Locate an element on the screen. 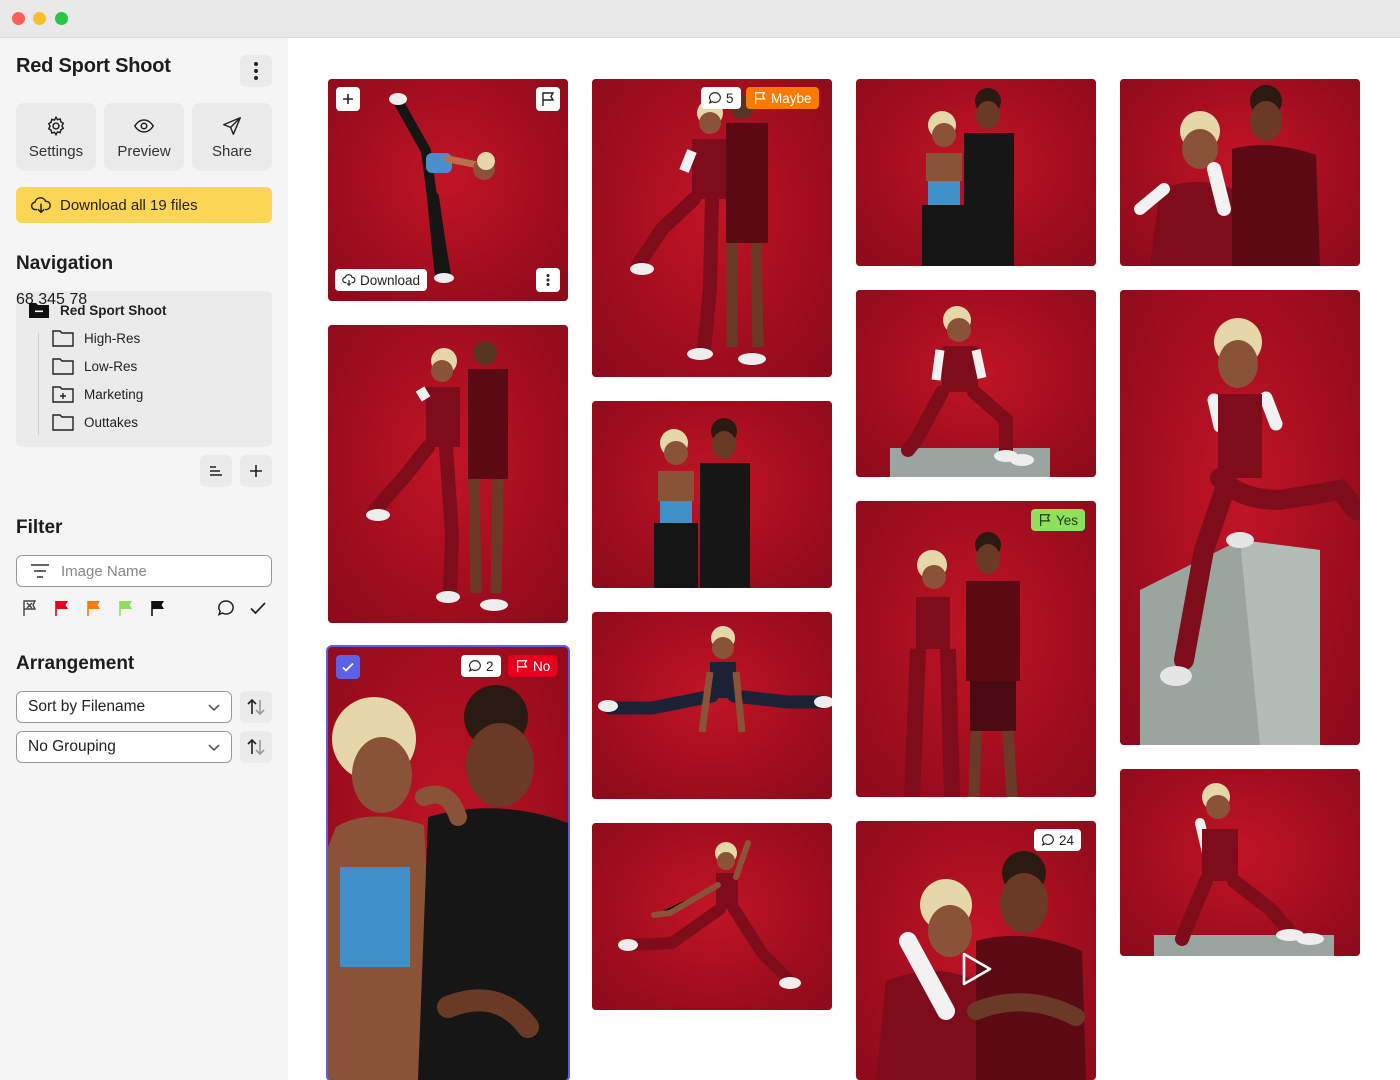 The image size is (1400, 1080). folder-root: Red Sport Shoot is located at coordinates (97, 310).